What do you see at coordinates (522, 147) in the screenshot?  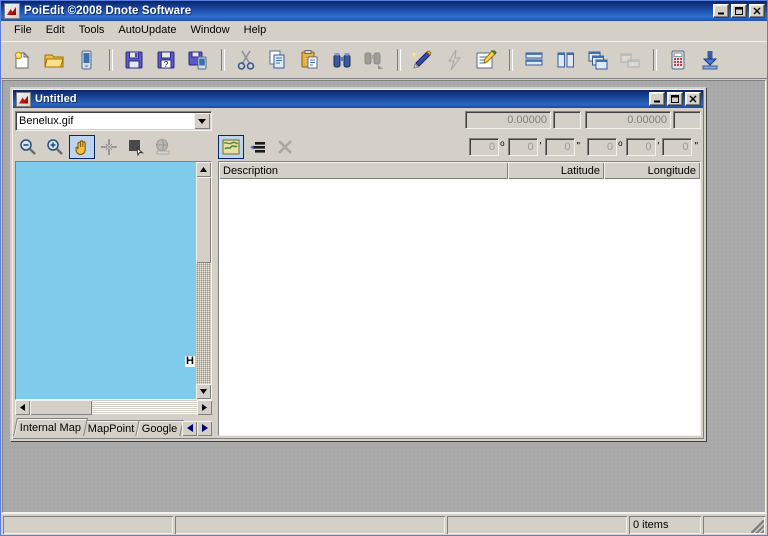 I see `latitude-minutes-field: 0` at bounding box center [522, 147].